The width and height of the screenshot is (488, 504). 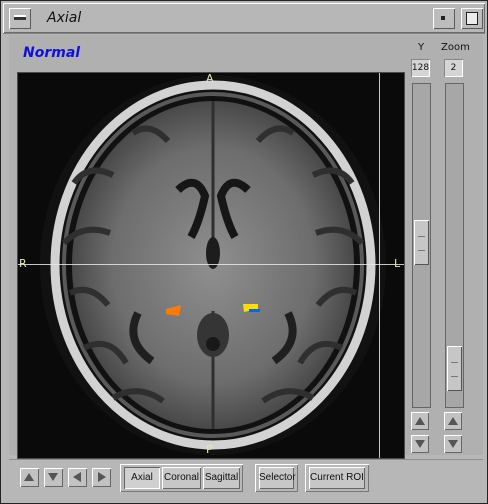 What do you see at coordinates (421, 242) in the screenshot?
I see `y-slider-thumb` at bounding box center [421, 242].